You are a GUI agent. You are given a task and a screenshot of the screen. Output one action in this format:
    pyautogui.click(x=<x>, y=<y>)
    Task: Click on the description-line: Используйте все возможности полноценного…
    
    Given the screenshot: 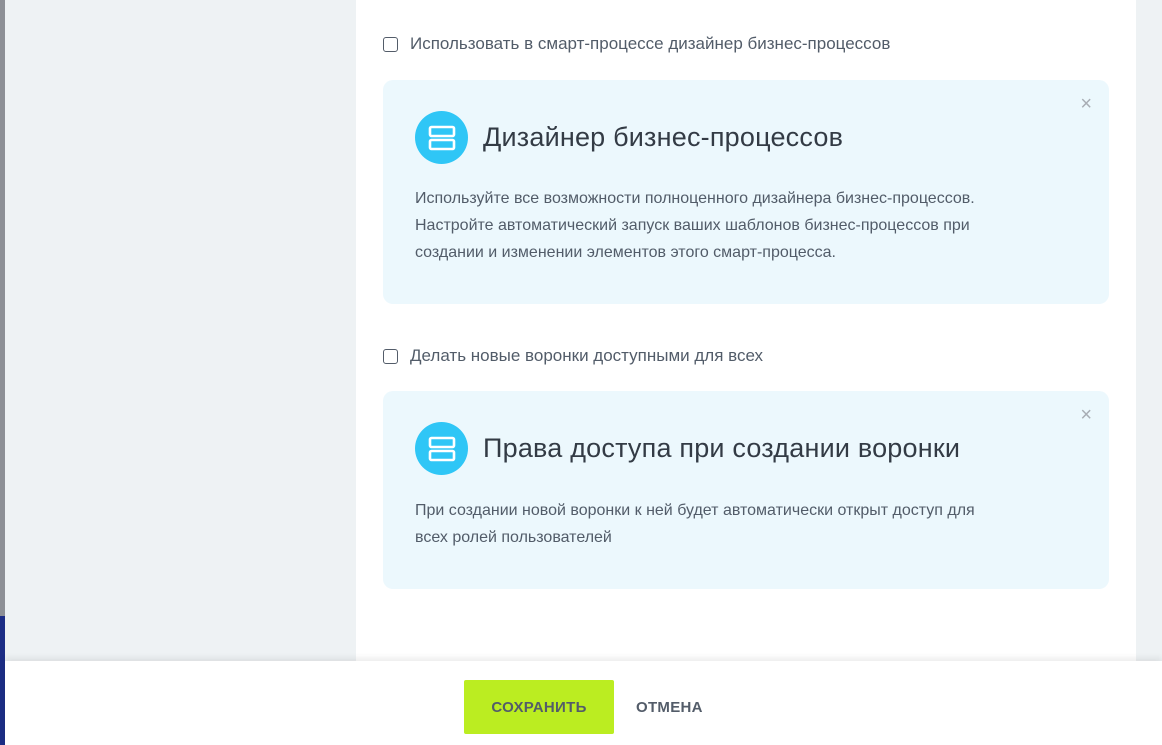 What is the action you would take?
    pyautogui.click(x=695, y=198)
    